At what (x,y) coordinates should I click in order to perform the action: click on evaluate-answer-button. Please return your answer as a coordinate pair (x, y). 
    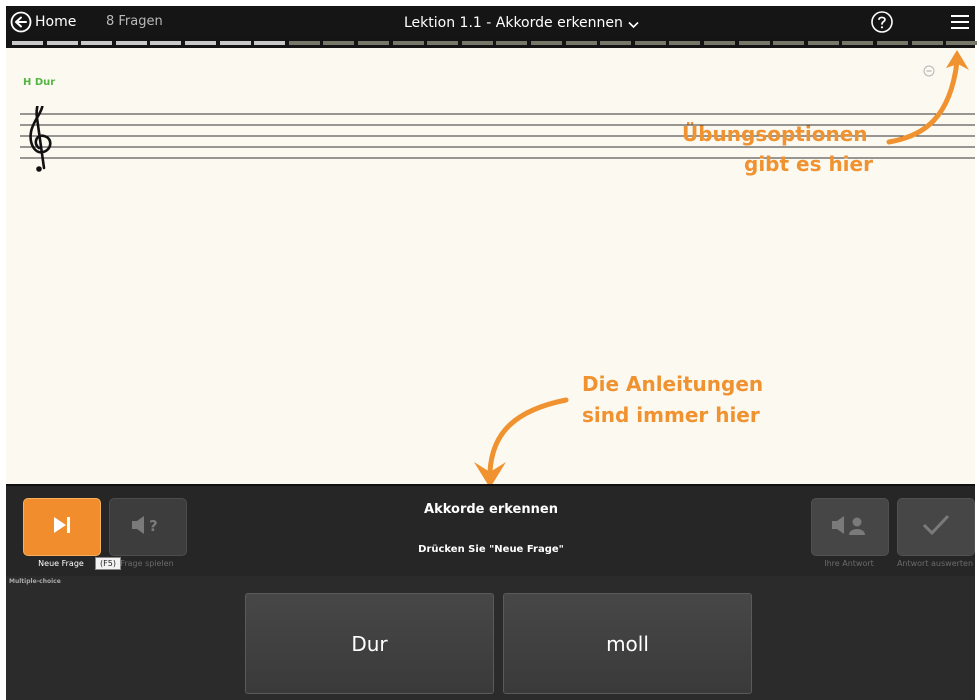
    Looking at the image, I should click on (936, 527).